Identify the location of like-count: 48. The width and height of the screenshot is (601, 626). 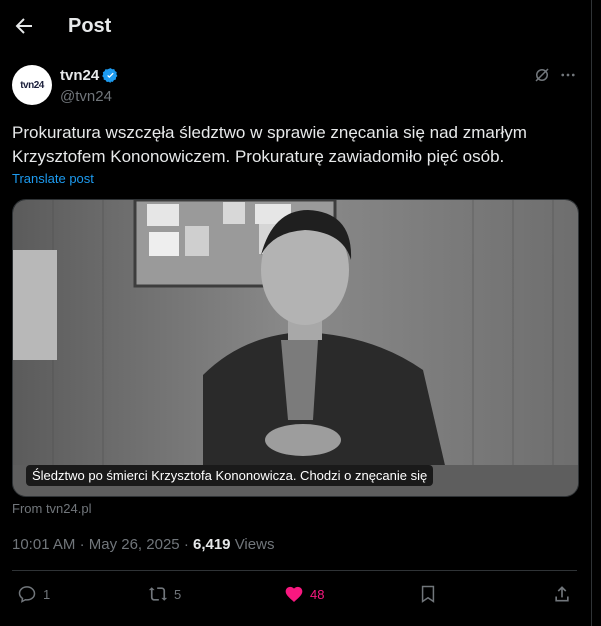
(317, 594).